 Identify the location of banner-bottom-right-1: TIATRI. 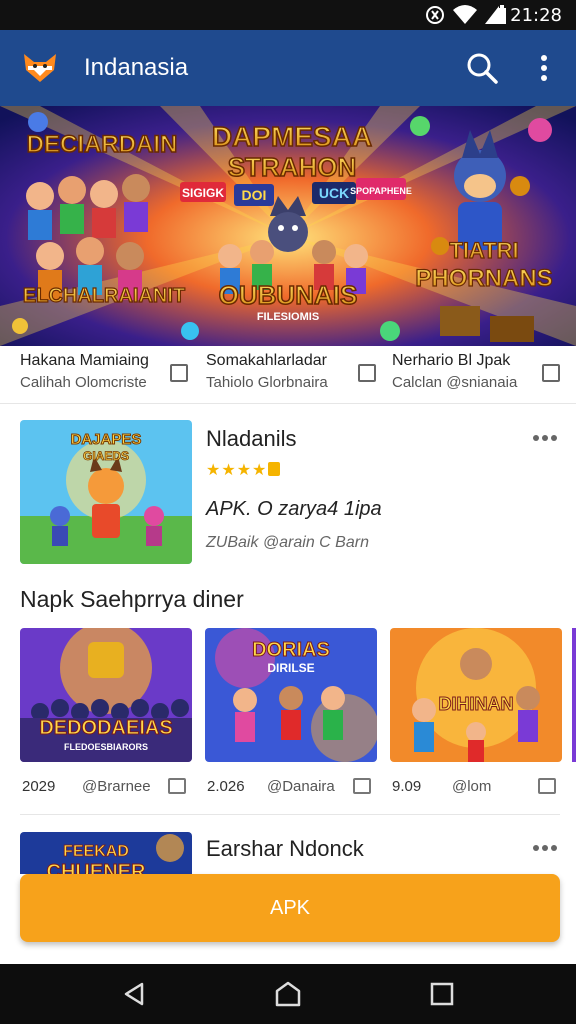
(483, 250).